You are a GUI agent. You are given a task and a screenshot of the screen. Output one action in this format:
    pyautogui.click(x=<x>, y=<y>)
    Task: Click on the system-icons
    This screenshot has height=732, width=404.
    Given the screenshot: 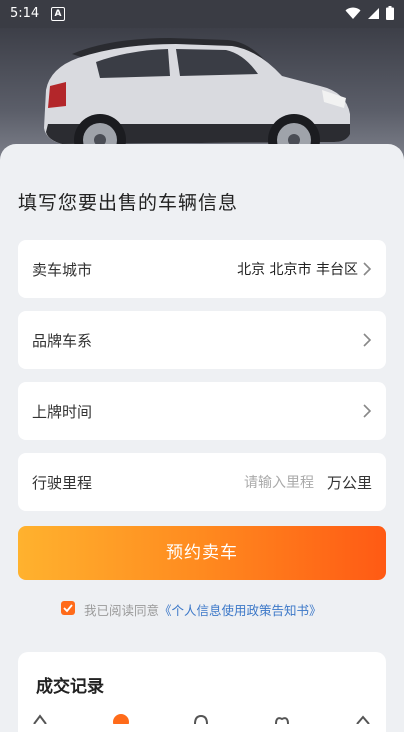 What is the action you would take?
    pyautogui.click(x=369, y=13)
    